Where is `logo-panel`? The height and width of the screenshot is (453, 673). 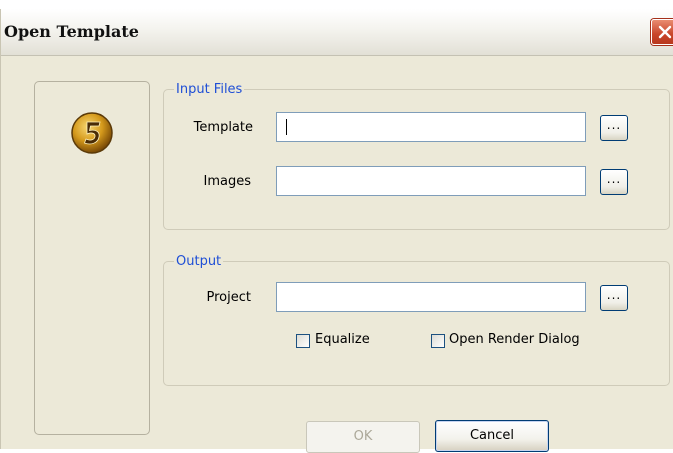
logo-panel is located at coordinates (92, 258).